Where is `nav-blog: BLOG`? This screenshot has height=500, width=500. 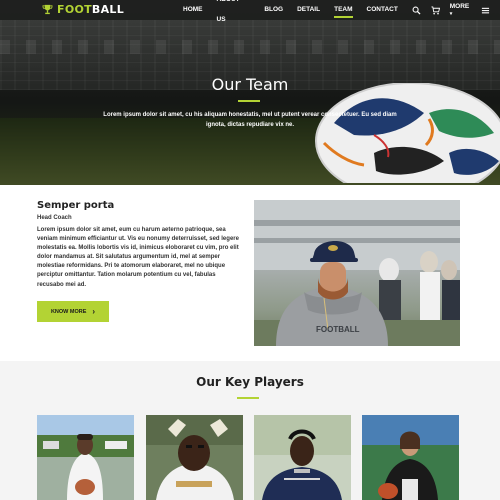
nav-blog: BLOG is located at coordinates (273, 10).